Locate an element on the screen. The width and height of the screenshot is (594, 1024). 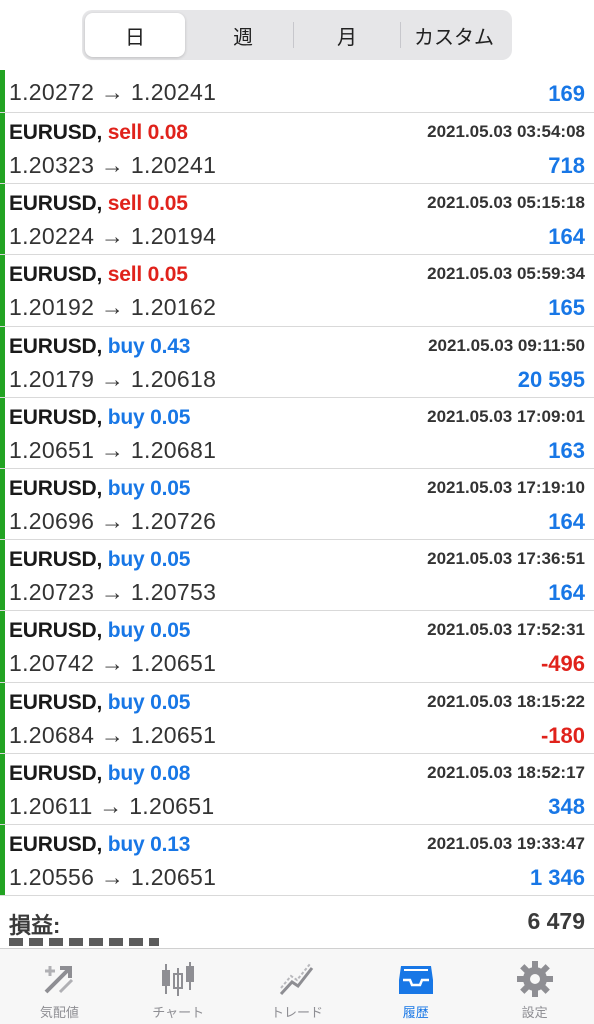
tab-history: 履歴 is located at coordinates (415, 986).